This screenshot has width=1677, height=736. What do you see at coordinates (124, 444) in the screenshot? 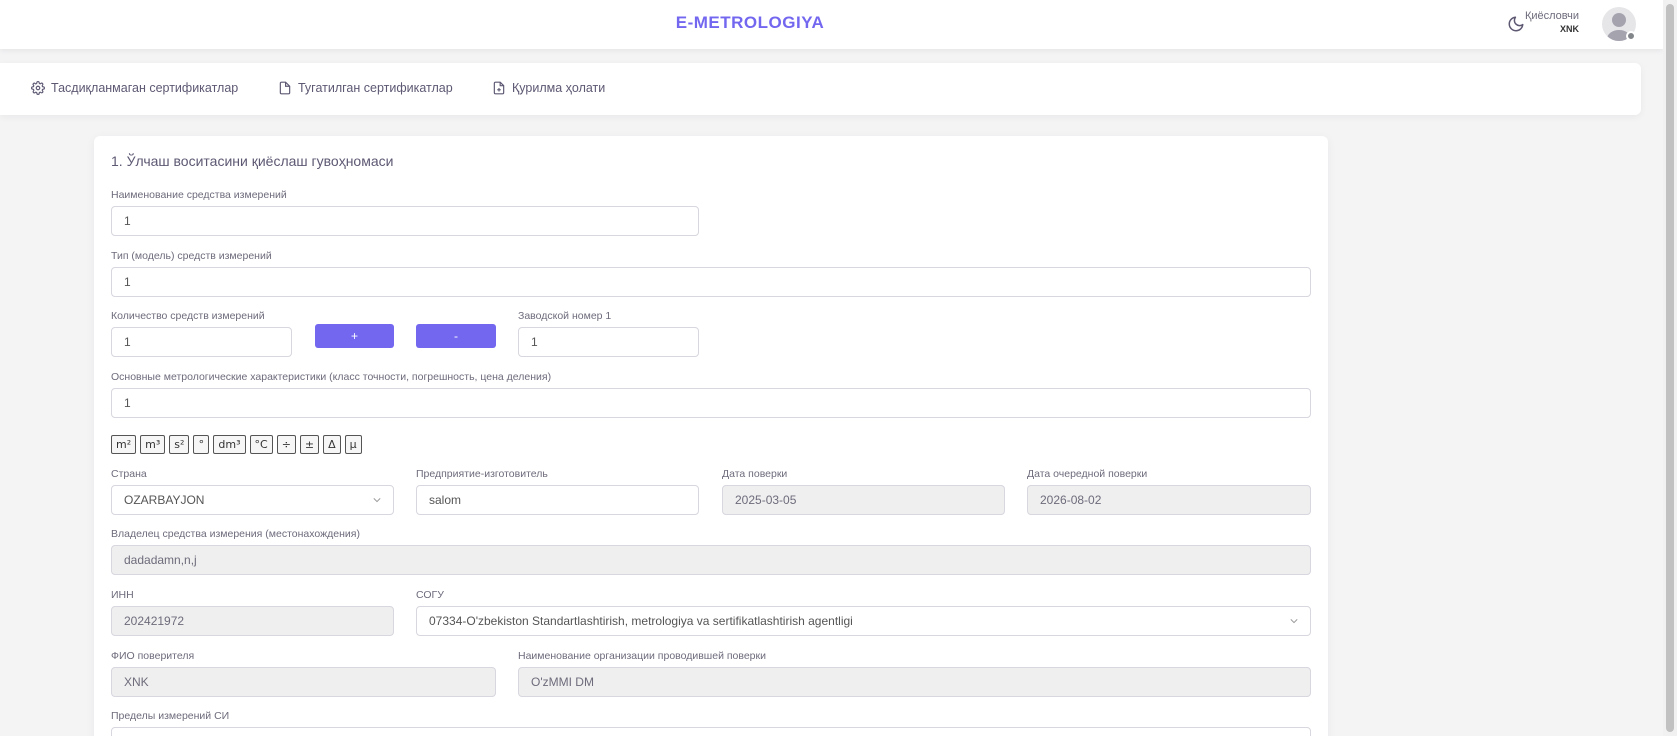
I see `symbol-button-m2: m²` at bounding box center [124, 444].